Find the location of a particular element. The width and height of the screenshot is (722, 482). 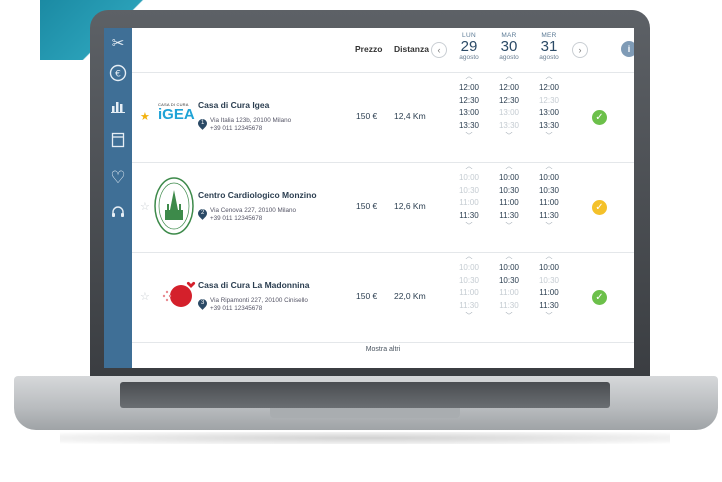

chart-icon is located at coordinates (118, 108).